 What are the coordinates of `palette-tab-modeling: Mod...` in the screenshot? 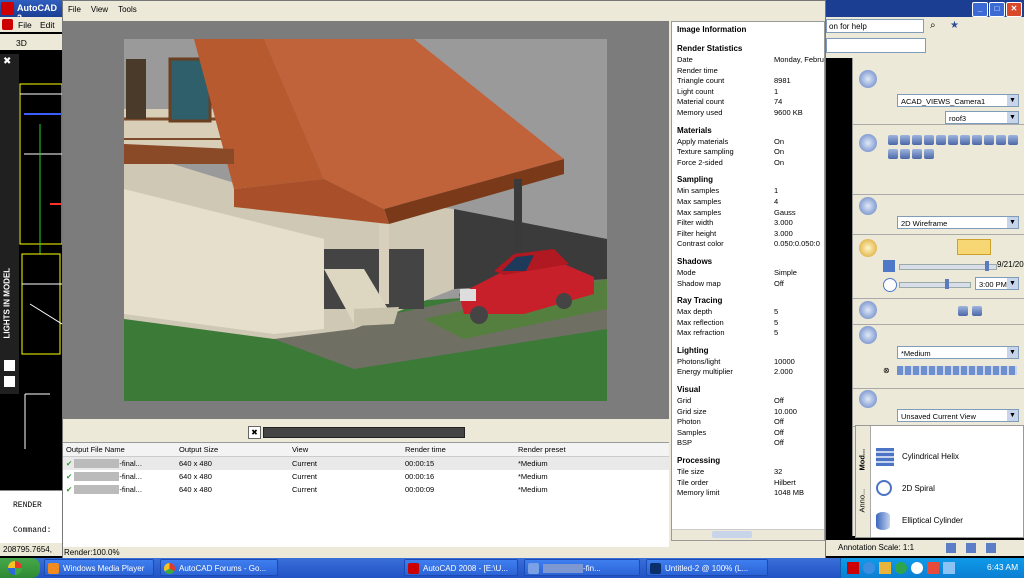 It's located at (862, 451).